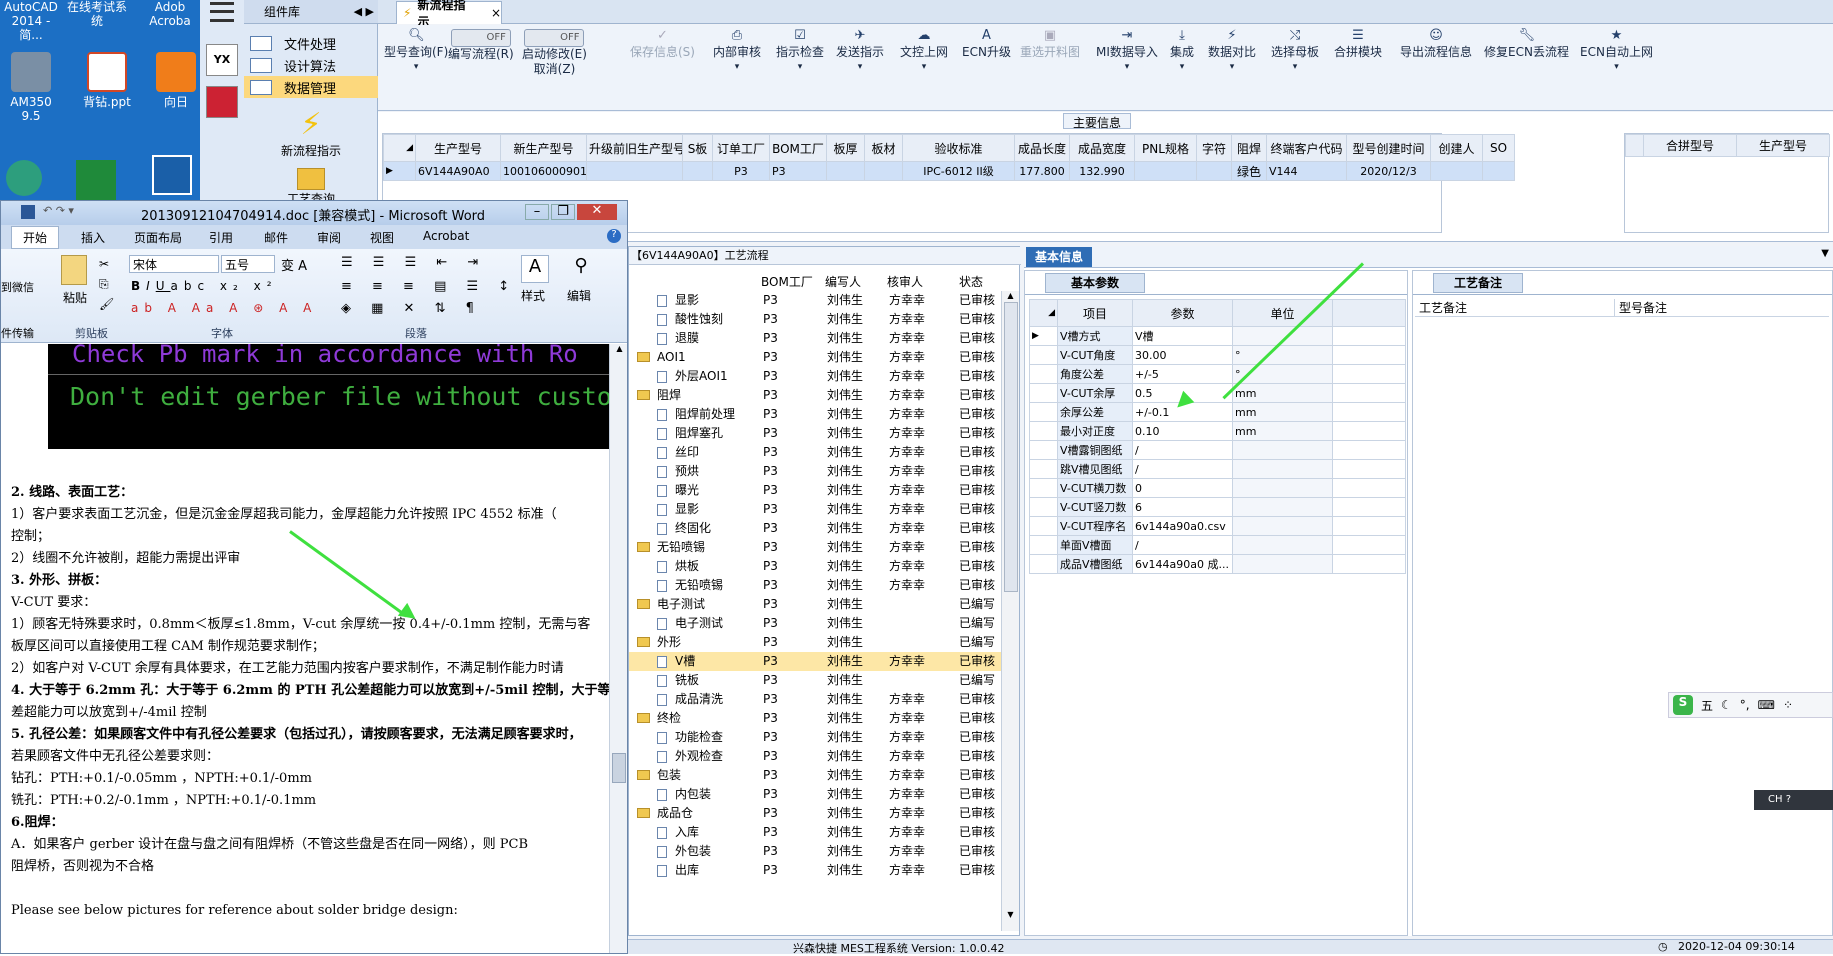  I want to click on desktop-icon-sunlogin: 向日, so click(176, 80).